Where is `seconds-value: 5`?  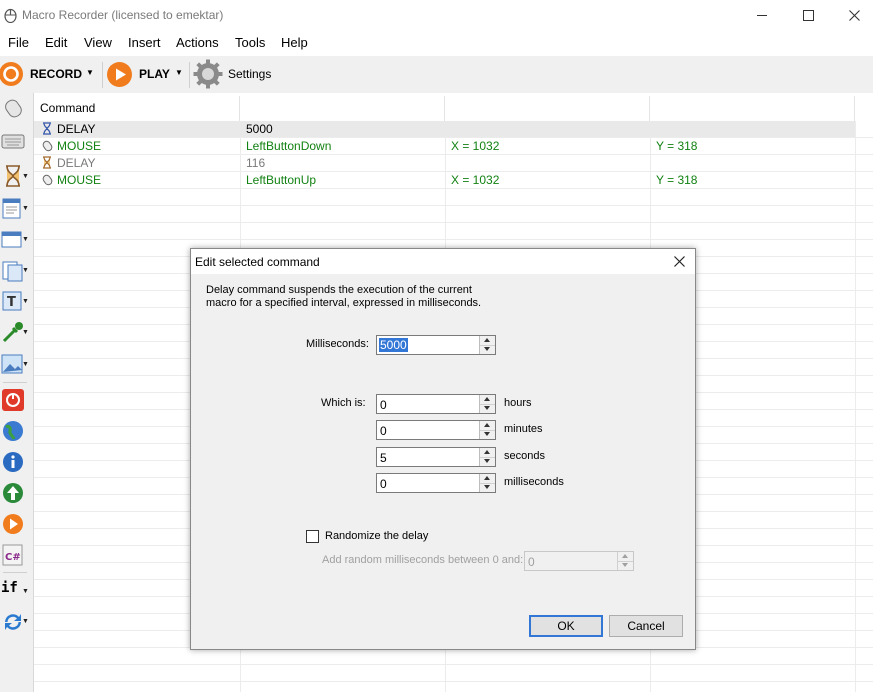
seconds-value: 5 is located at coordinates (383, 458).